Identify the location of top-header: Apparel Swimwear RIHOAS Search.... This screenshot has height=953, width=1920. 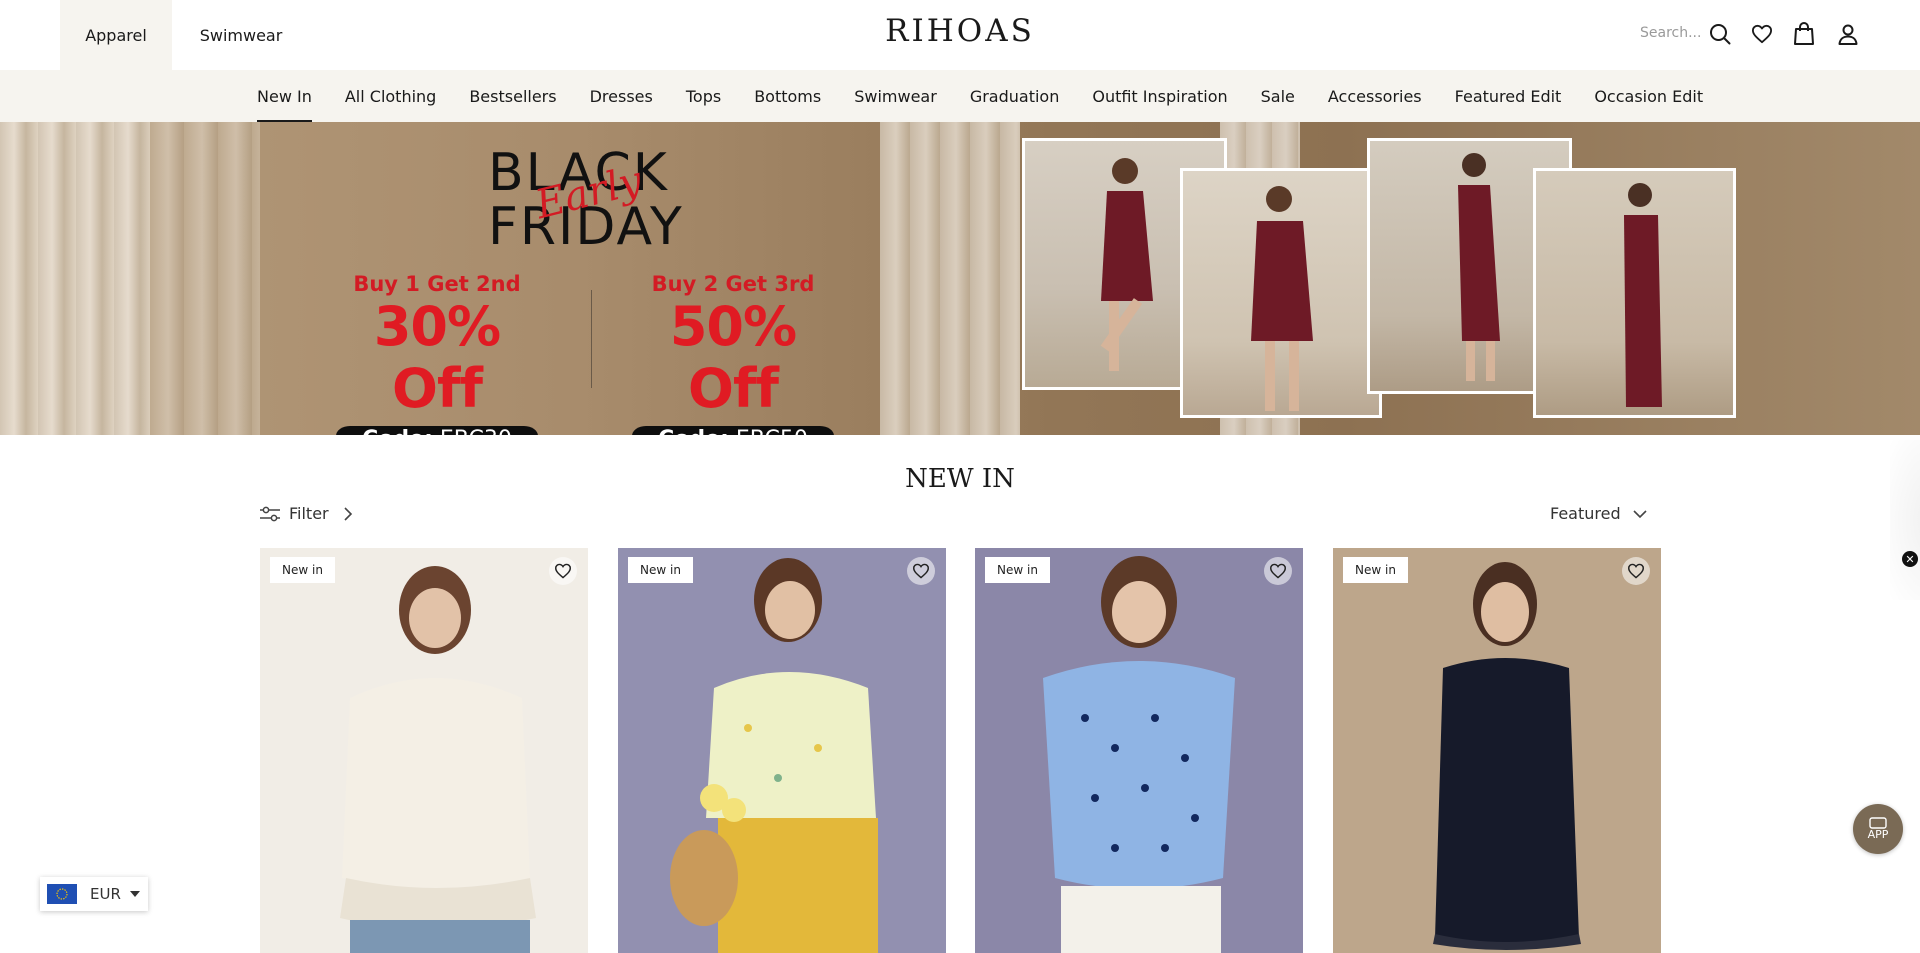
(960, 35).